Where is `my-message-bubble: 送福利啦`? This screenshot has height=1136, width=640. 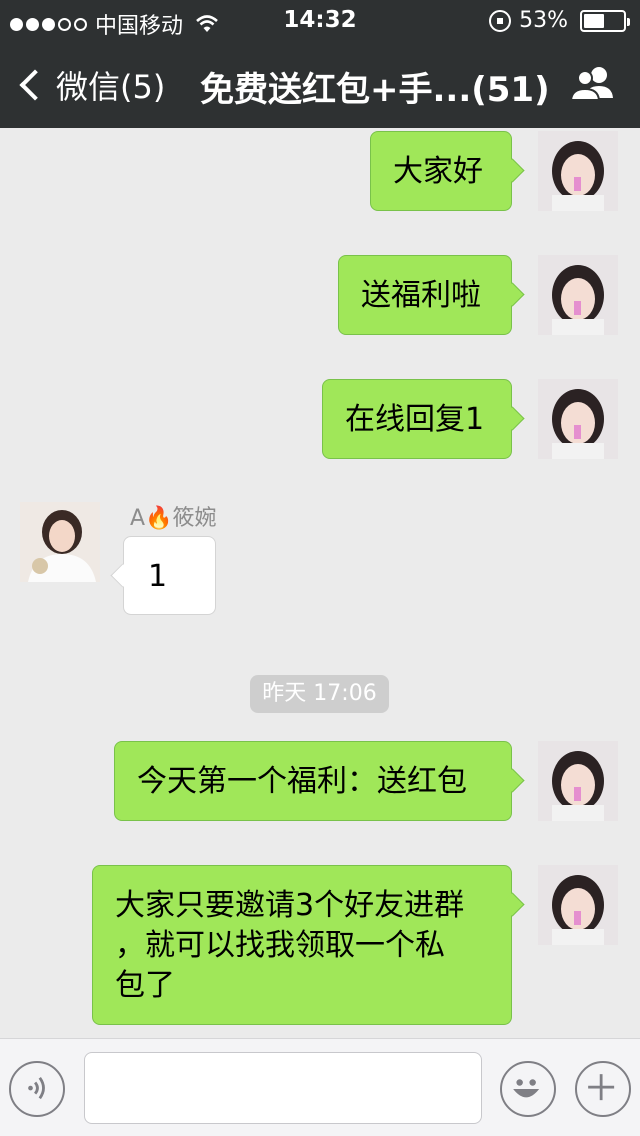
my-message-bubble: 送福利啦 is located at coordinates (425, 295).